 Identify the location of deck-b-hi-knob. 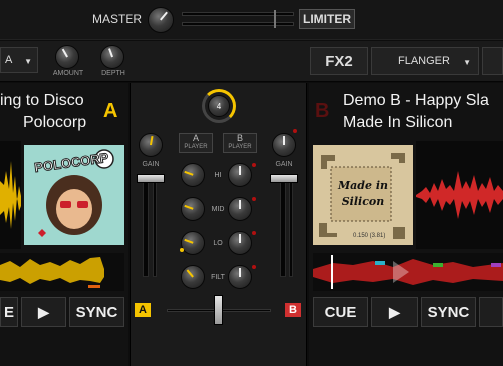
(240, 175).